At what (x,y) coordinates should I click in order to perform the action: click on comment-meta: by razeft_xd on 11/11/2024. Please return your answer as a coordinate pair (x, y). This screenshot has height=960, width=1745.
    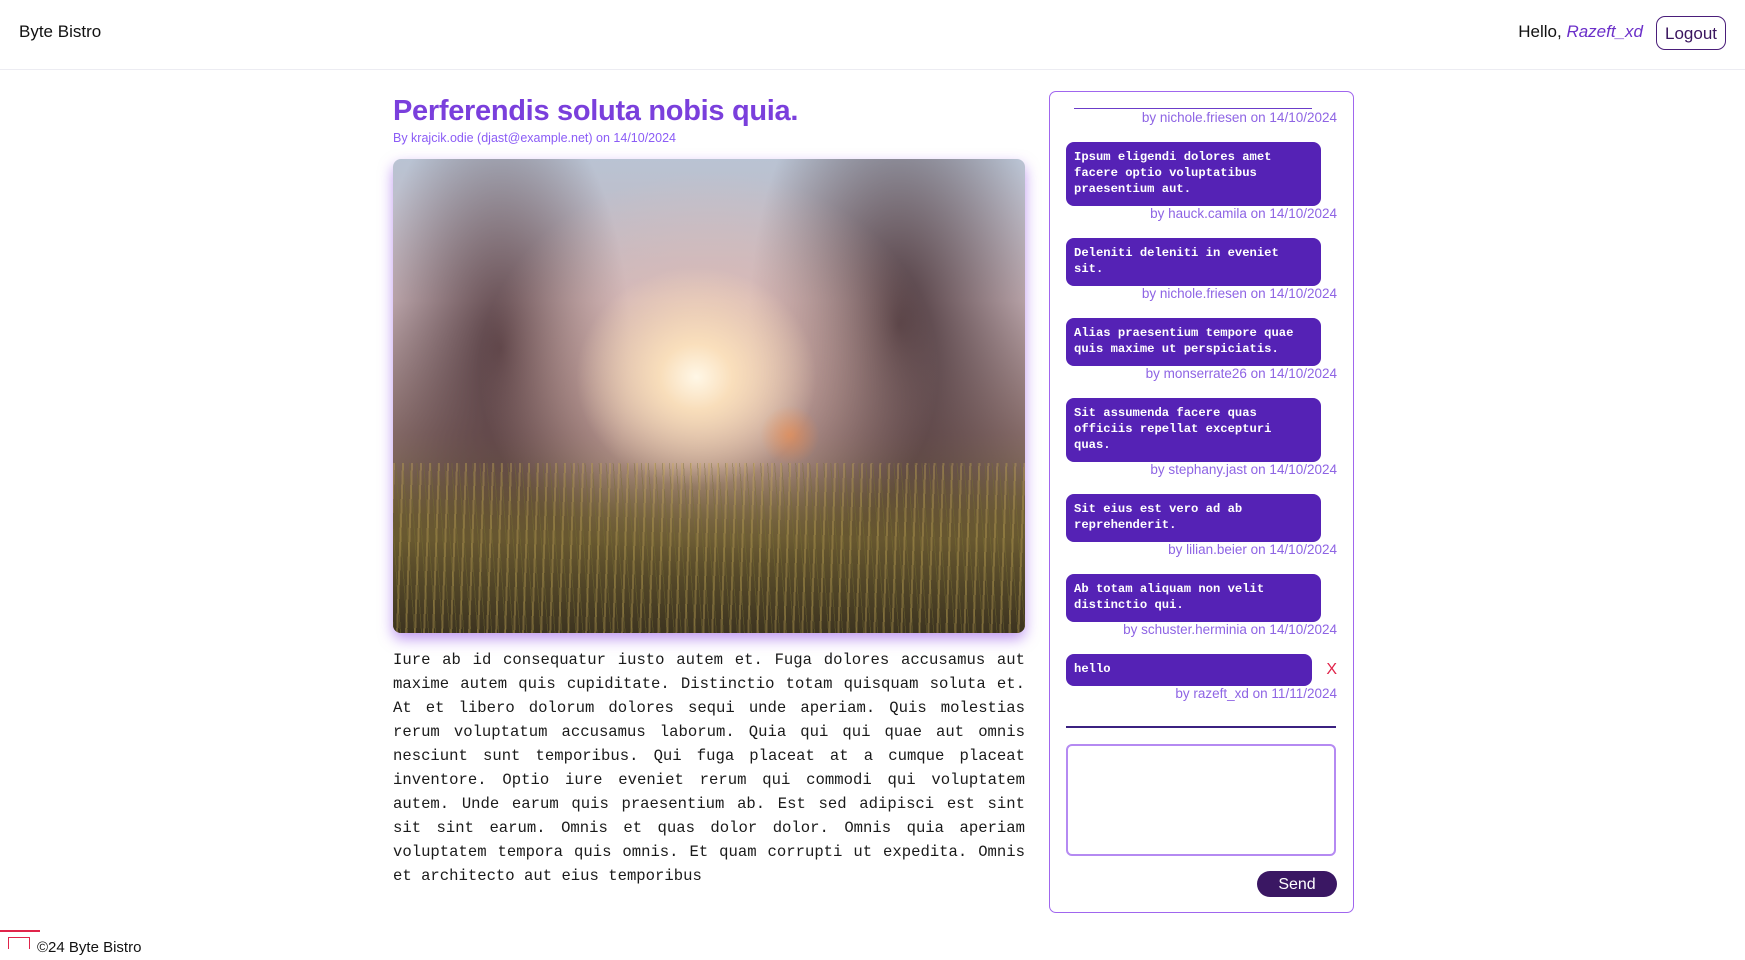
    Looking at the image, I should click on (1256, 693).